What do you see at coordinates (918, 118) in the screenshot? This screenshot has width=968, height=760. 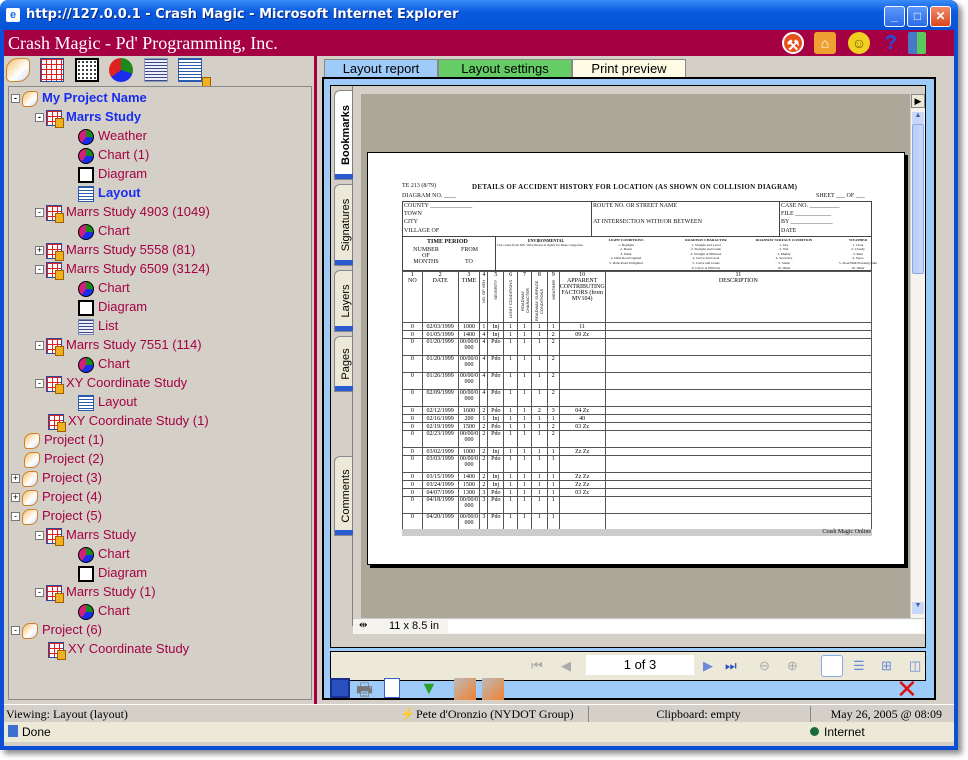 I see `scroll-up-button: ▲` at bounding box center [918, 118].